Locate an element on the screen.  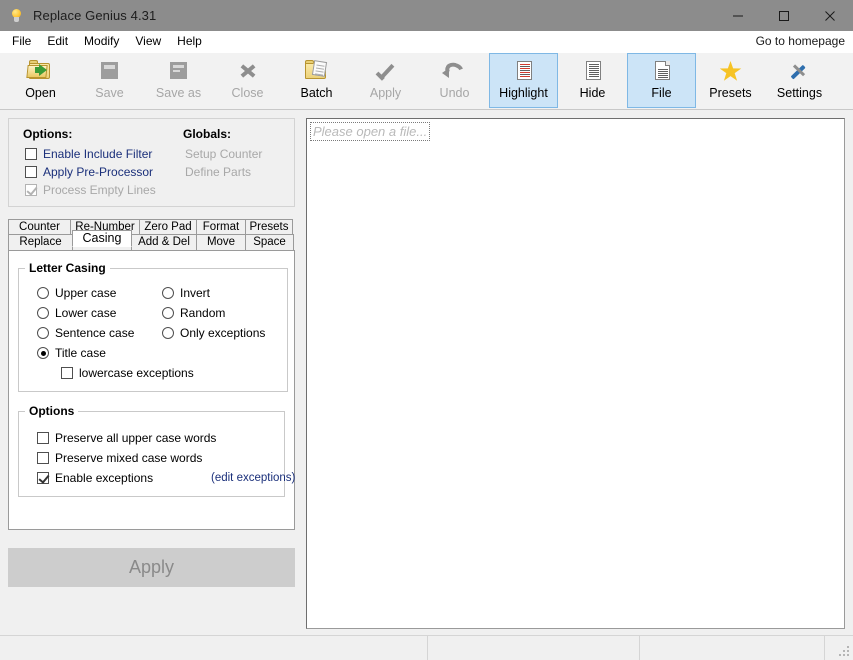
letter-casing-right-column: Invert Random Only exceptions is located at coordinates (224, 323).